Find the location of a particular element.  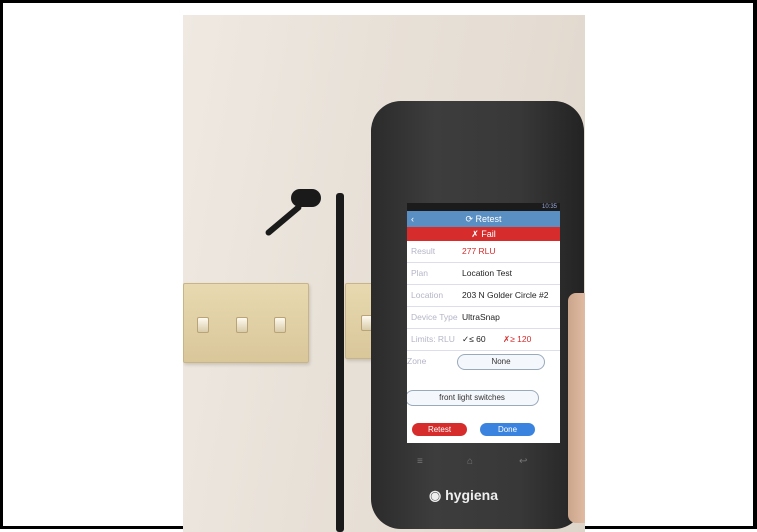

hygiena-logo: ◉ hygiena is located at coordinates (464, 495).